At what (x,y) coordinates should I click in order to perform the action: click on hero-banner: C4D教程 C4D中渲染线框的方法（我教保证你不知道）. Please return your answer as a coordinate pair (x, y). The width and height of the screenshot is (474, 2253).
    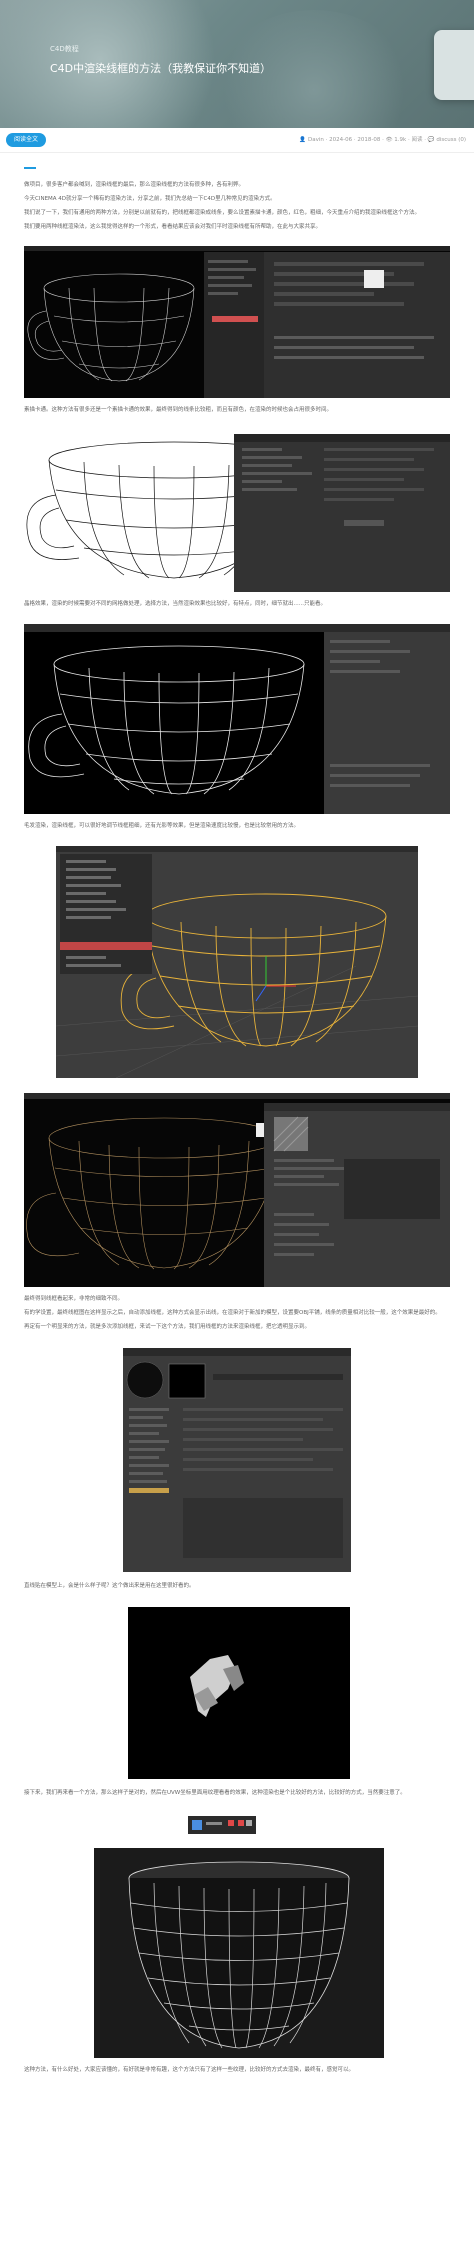
    Looking at the image, I should click on (237, 64).